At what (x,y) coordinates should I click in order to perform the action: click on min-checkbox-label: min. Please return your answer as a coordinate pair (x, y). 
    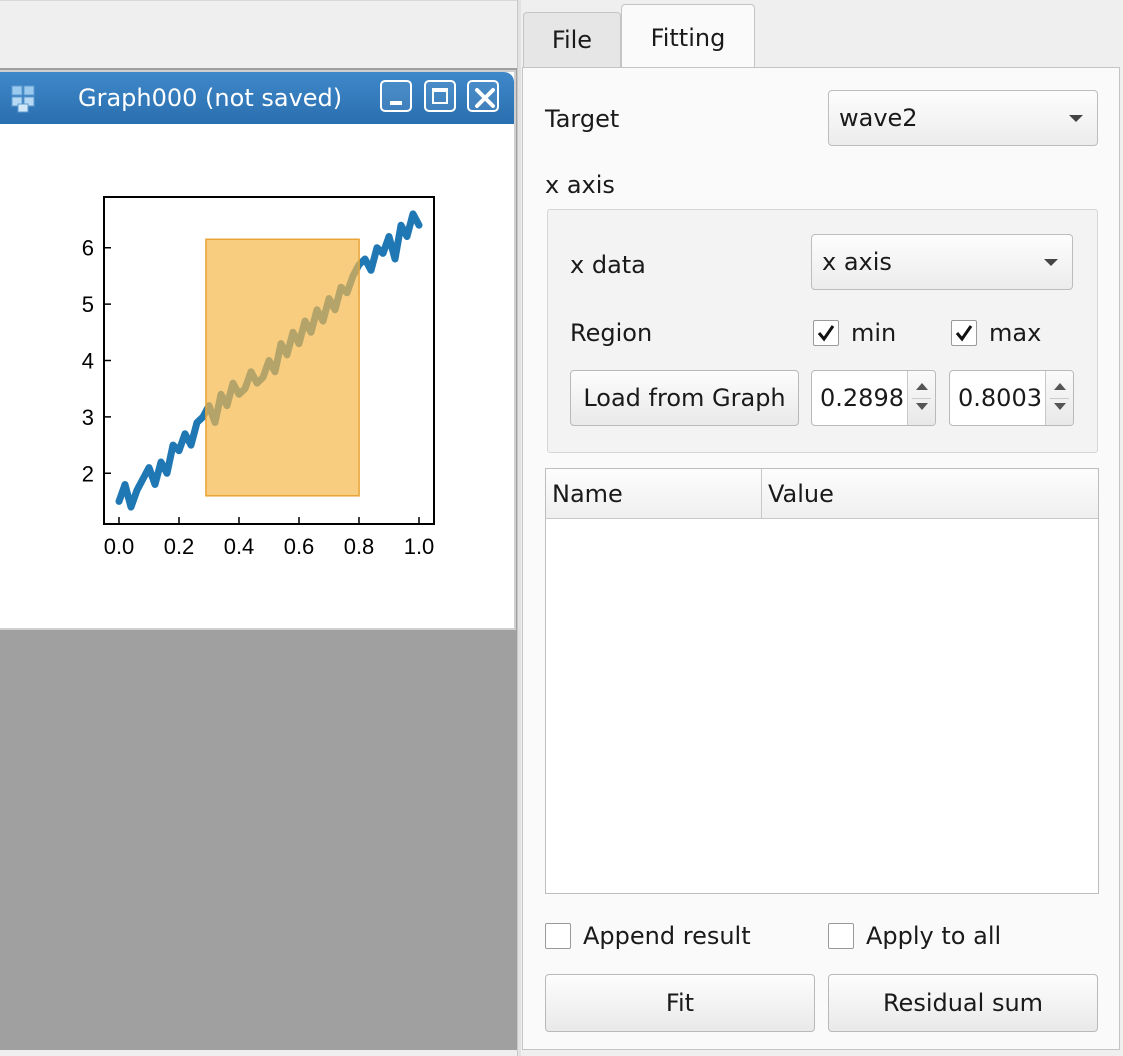
    Looking at the image, I should click on (873, 333).